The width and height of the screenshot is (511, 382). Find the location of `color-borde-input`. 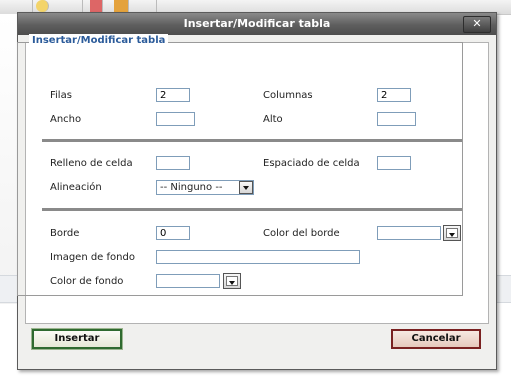

color-borde-input is located at coordinates (409, 233).